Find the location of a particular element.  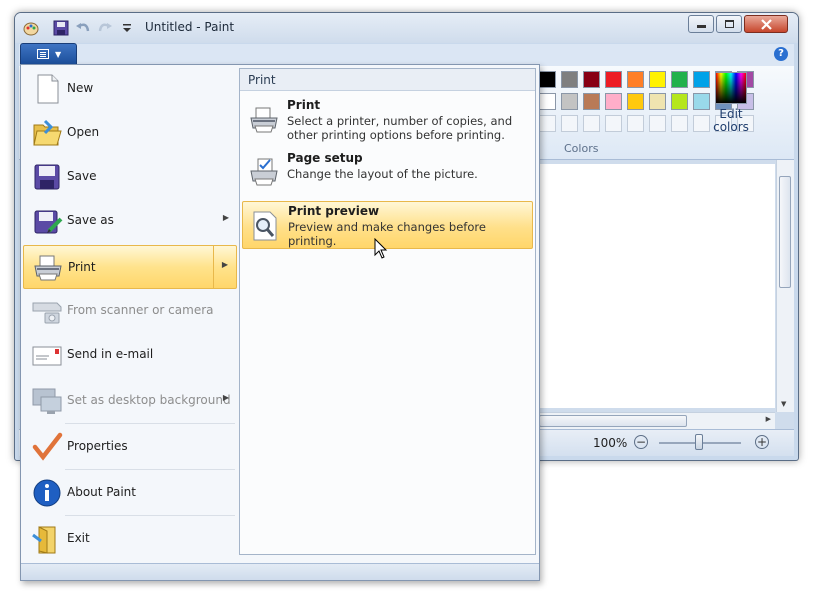

menu-item-about-paint: About Paint is located at coordinates (130, 493).